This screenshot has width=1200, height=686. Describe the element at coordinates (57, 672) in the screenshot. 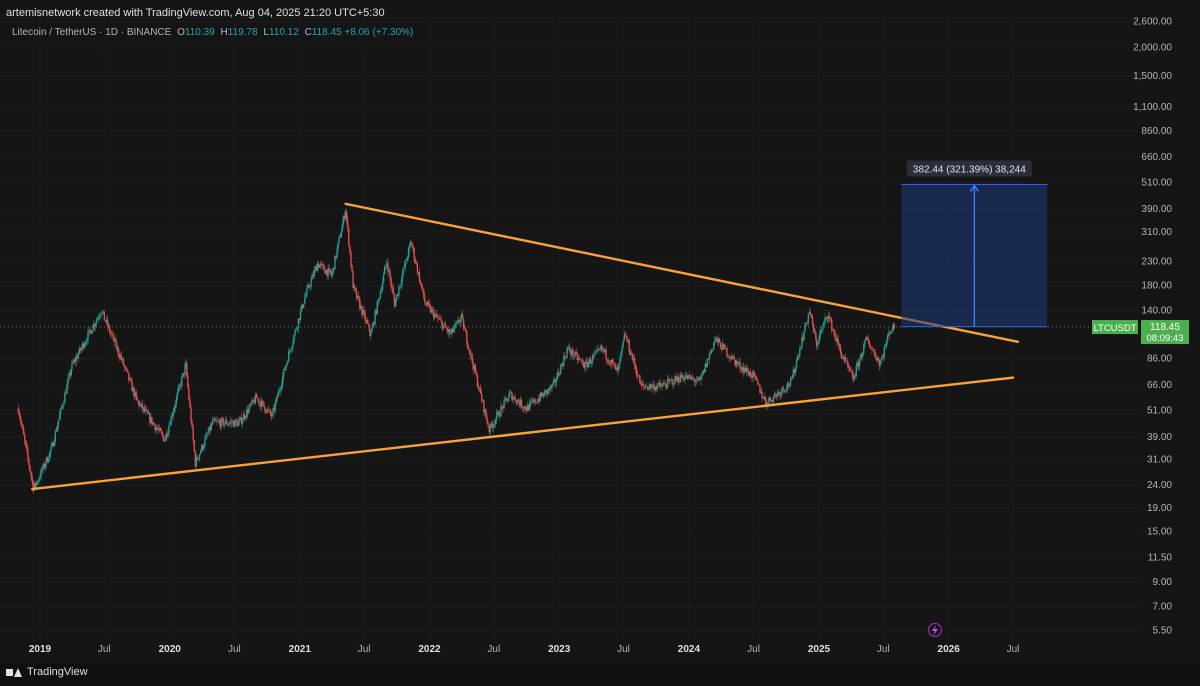

I see `tradingview-logo-text: TradingView` at that location.